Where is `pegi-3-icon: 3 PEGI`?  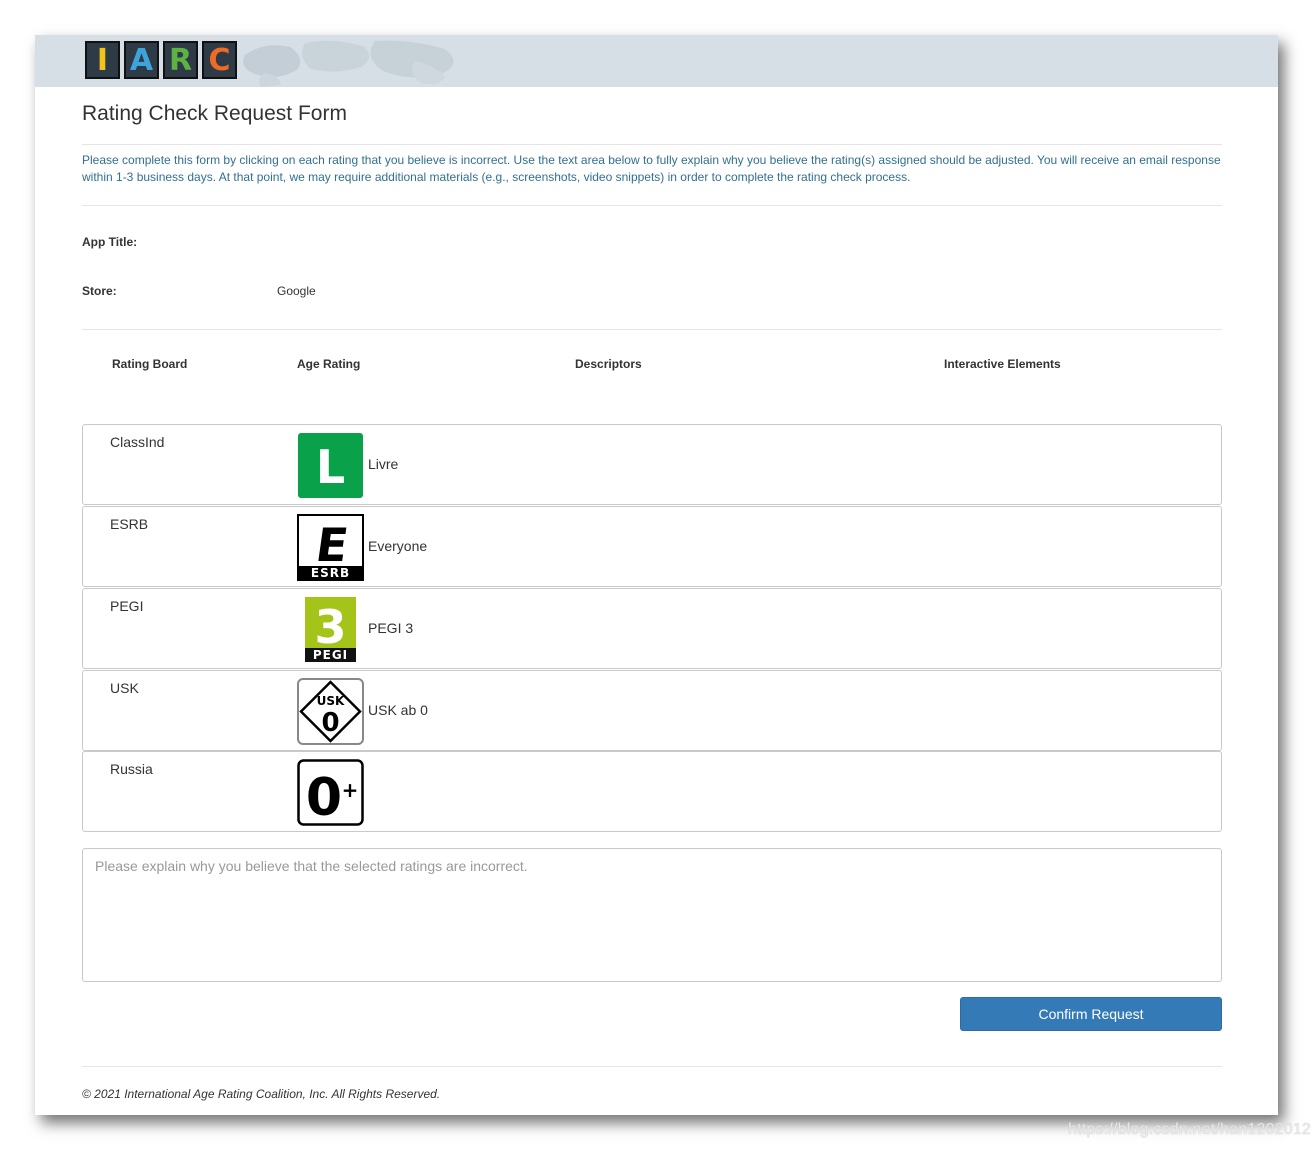 pegi-3-icon: 3 PEGI is located at coordinates (330, 629).